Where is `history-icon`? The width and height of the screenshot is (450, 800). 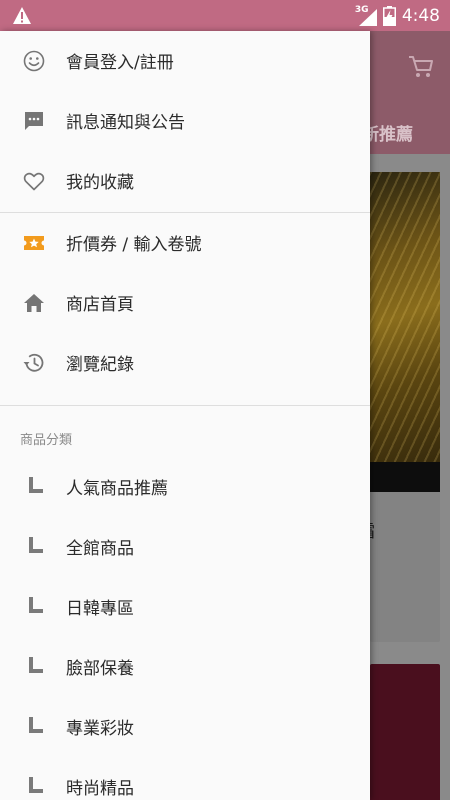 history-icon is located at coordinates (33, 362).